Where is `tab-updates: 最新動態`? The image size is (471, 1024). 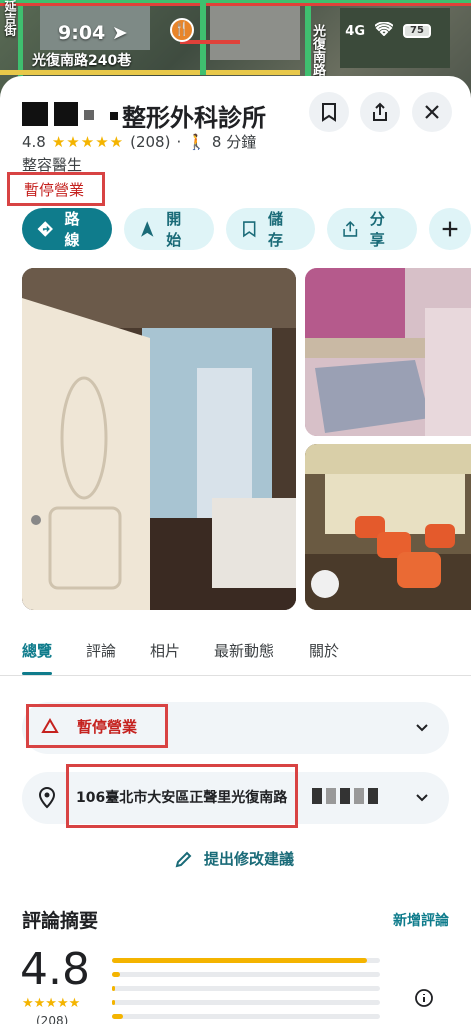
tab-updates: 最新動態 is located at coordinates (244, 650).